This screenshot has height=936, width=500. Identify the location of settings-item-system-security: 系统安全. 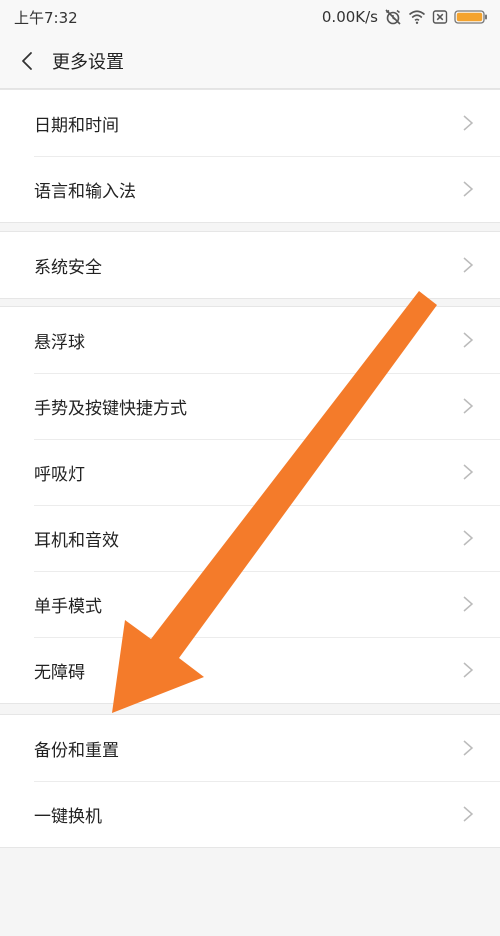
(250, 265).